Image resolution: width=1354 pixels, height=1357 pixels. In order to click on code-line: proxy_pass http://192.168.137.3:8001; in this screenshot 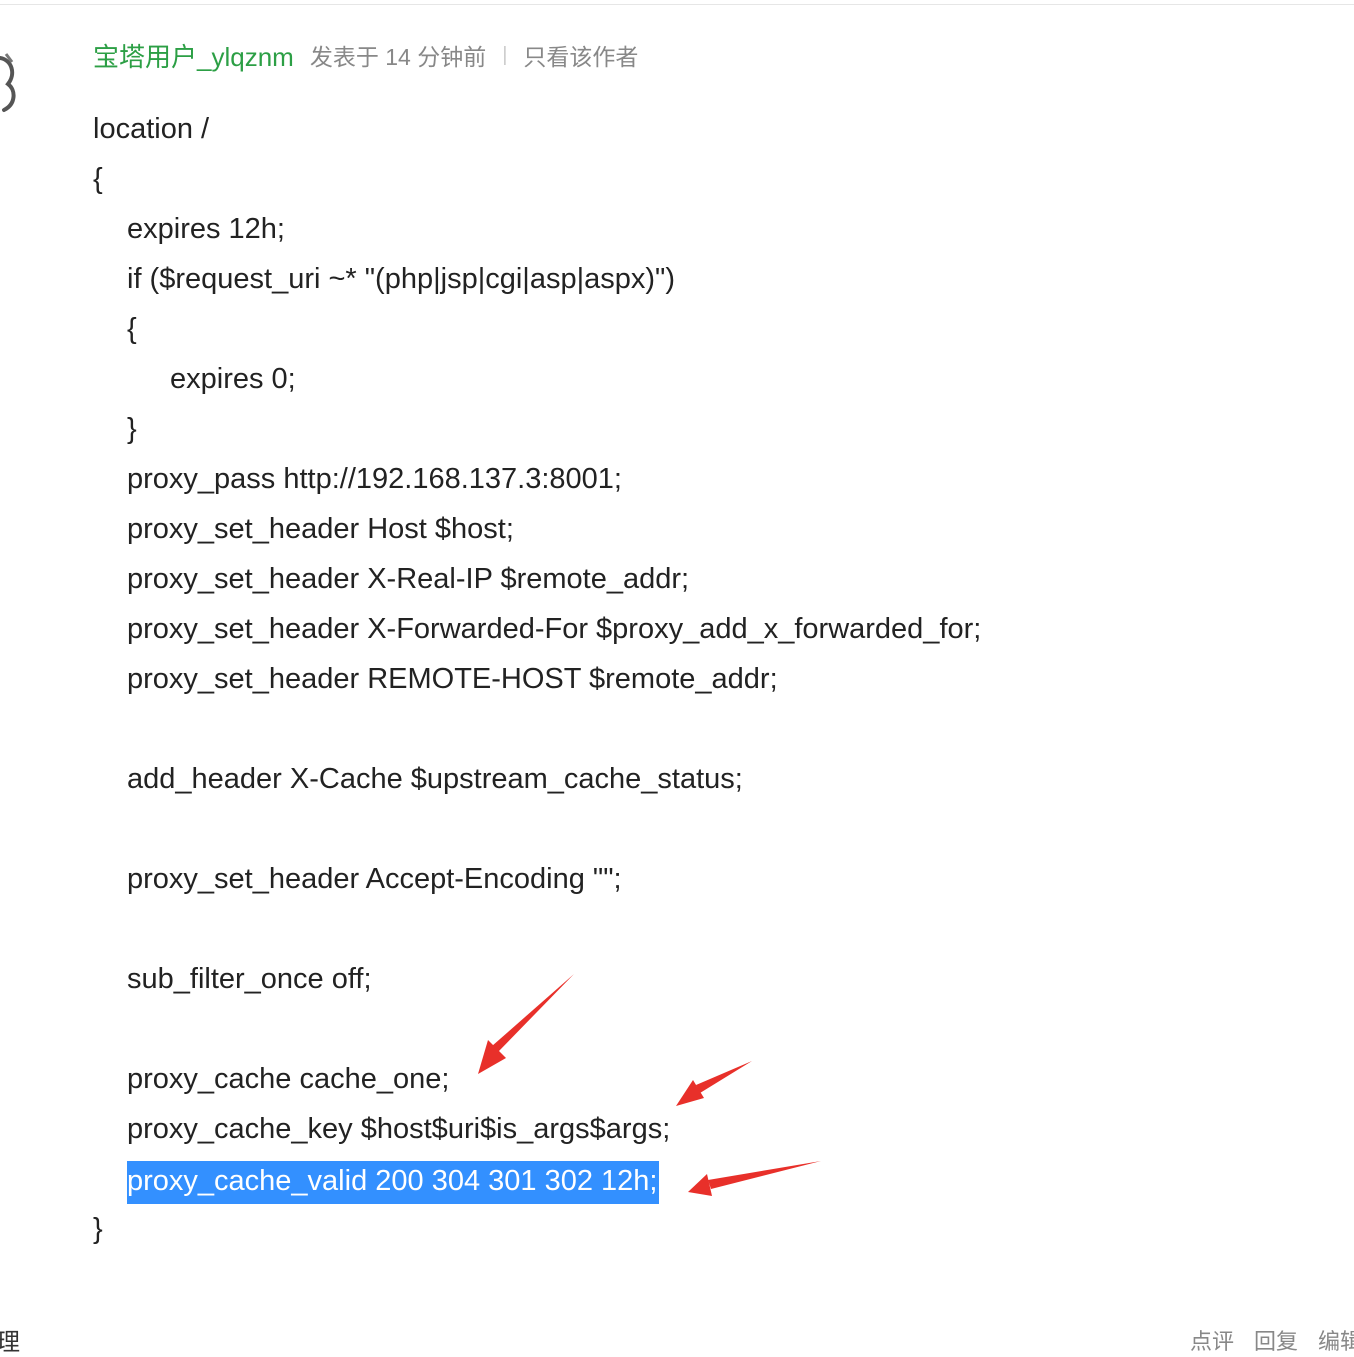, I will do `click(374, 479)`.